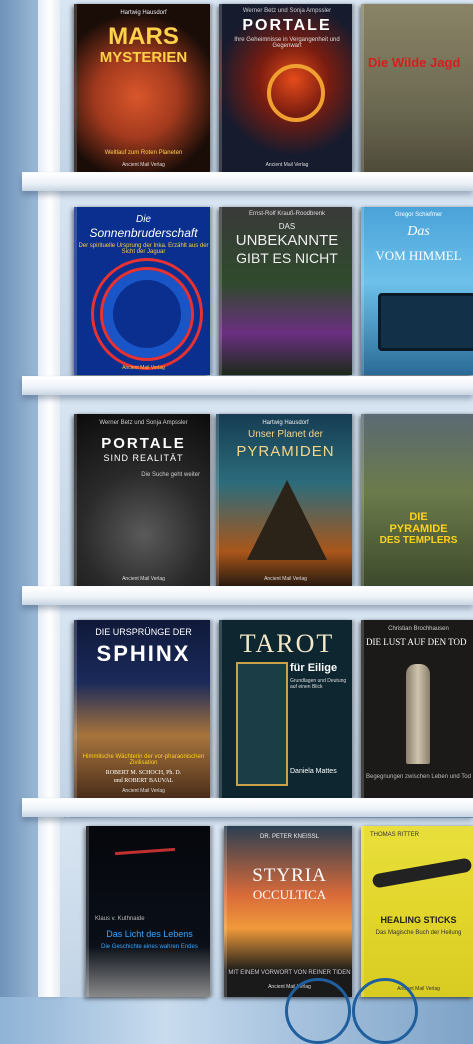 This screenshot has width=473, height=1044. I want to click on book-author: und ROBERT BAUVAL, so click(143, 781).